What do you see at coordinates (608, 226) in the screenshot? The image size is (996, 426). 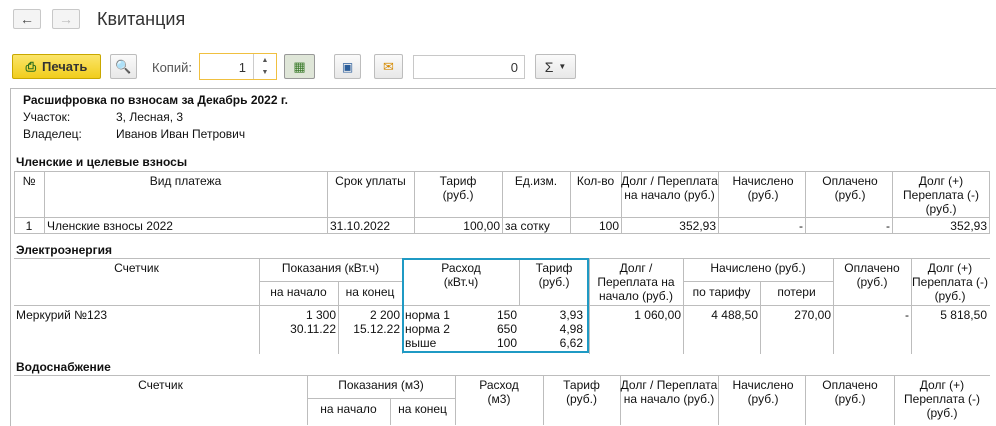 I see `membership-cell-qty: 100` at bounding box center [608, 226].